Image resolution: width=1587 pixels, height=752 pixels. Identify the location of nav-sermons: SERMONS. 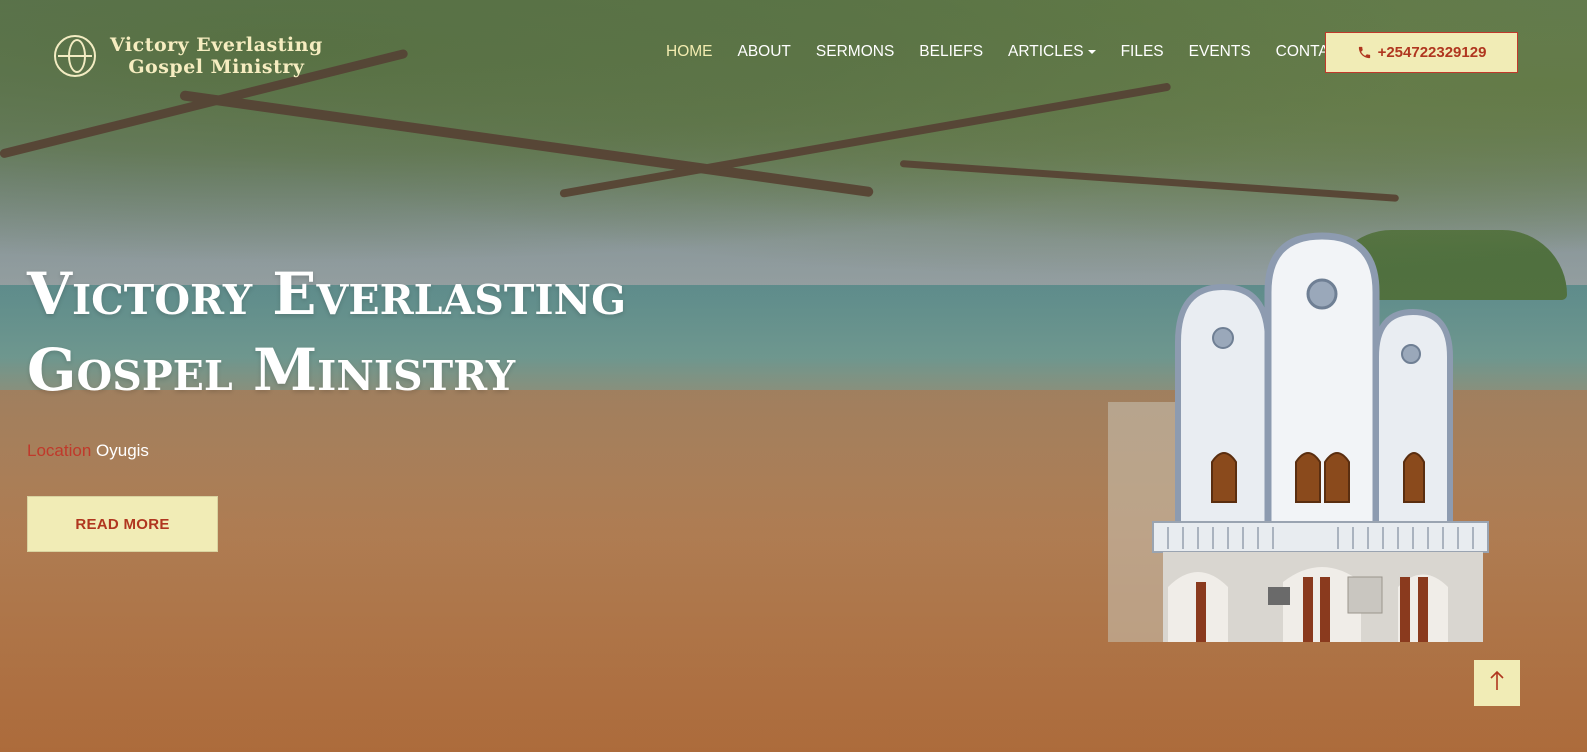
(855, 52).